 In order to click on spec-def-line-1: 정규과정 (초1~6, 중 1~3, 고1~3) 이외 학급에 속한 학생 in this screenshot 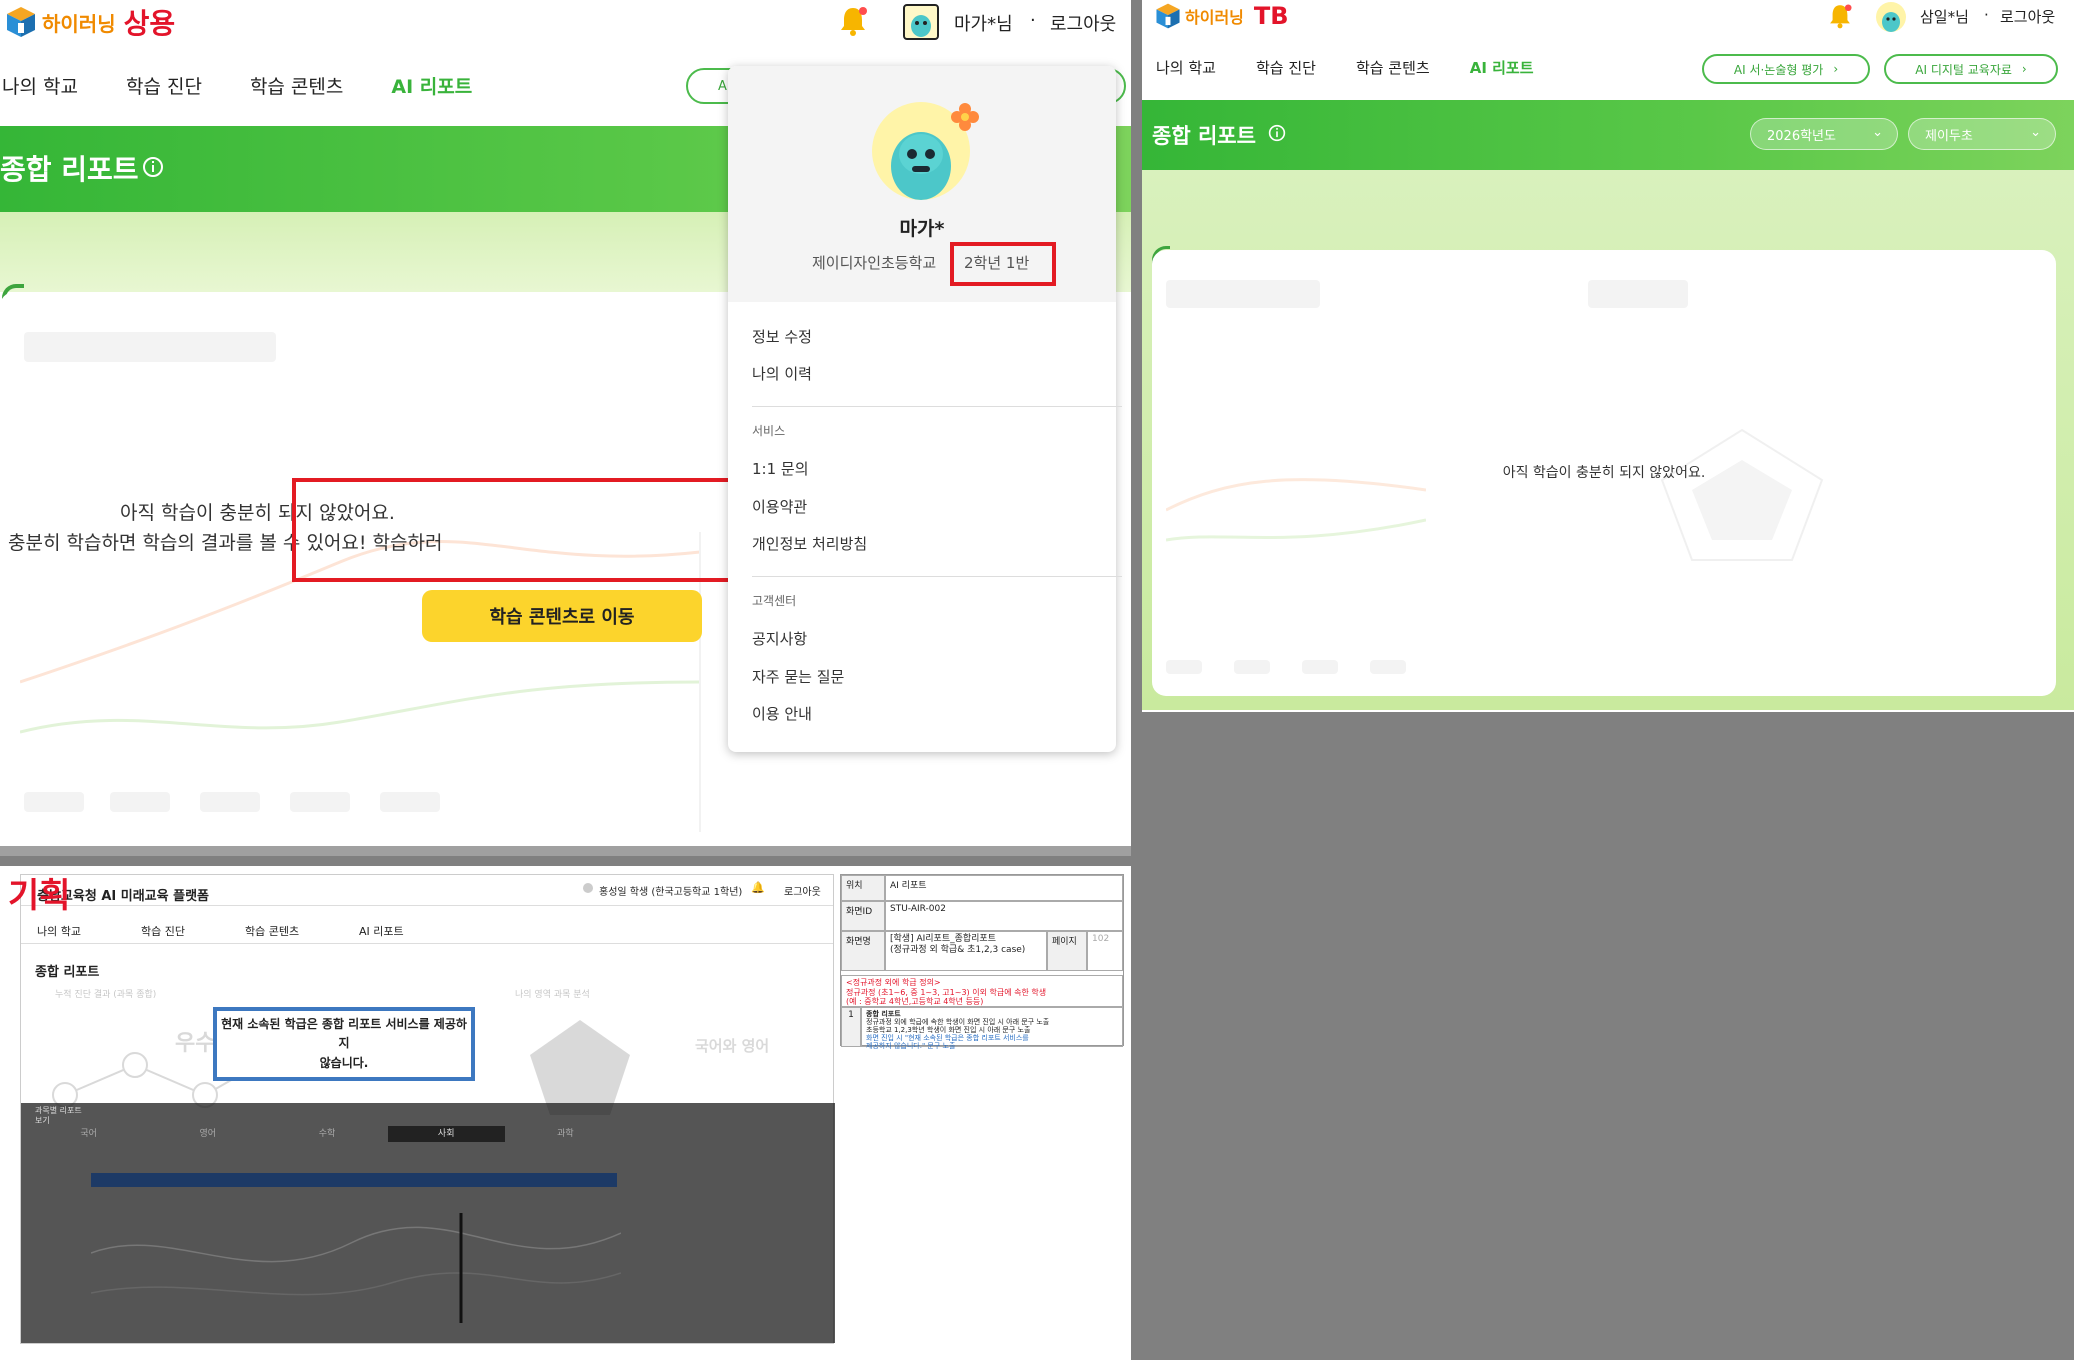, I will do `click(946, 992)`.